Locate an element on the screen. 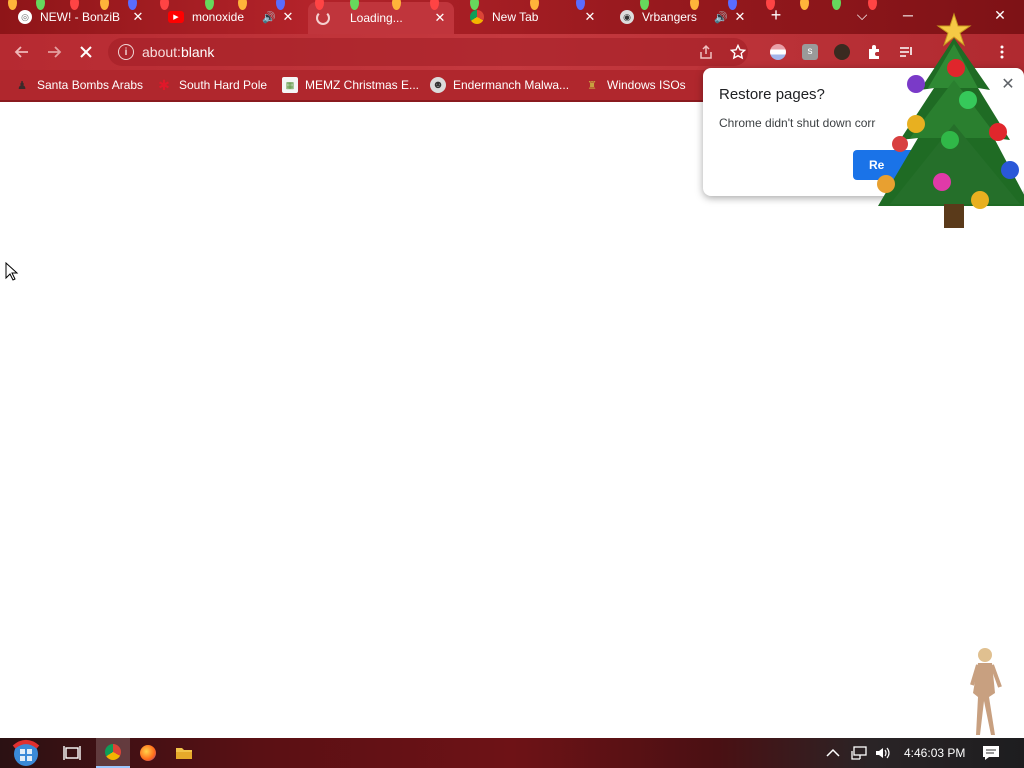 The width and height of the screenshot is (1024, 768). new-tab-button: + is located at coordinates (776, 15).